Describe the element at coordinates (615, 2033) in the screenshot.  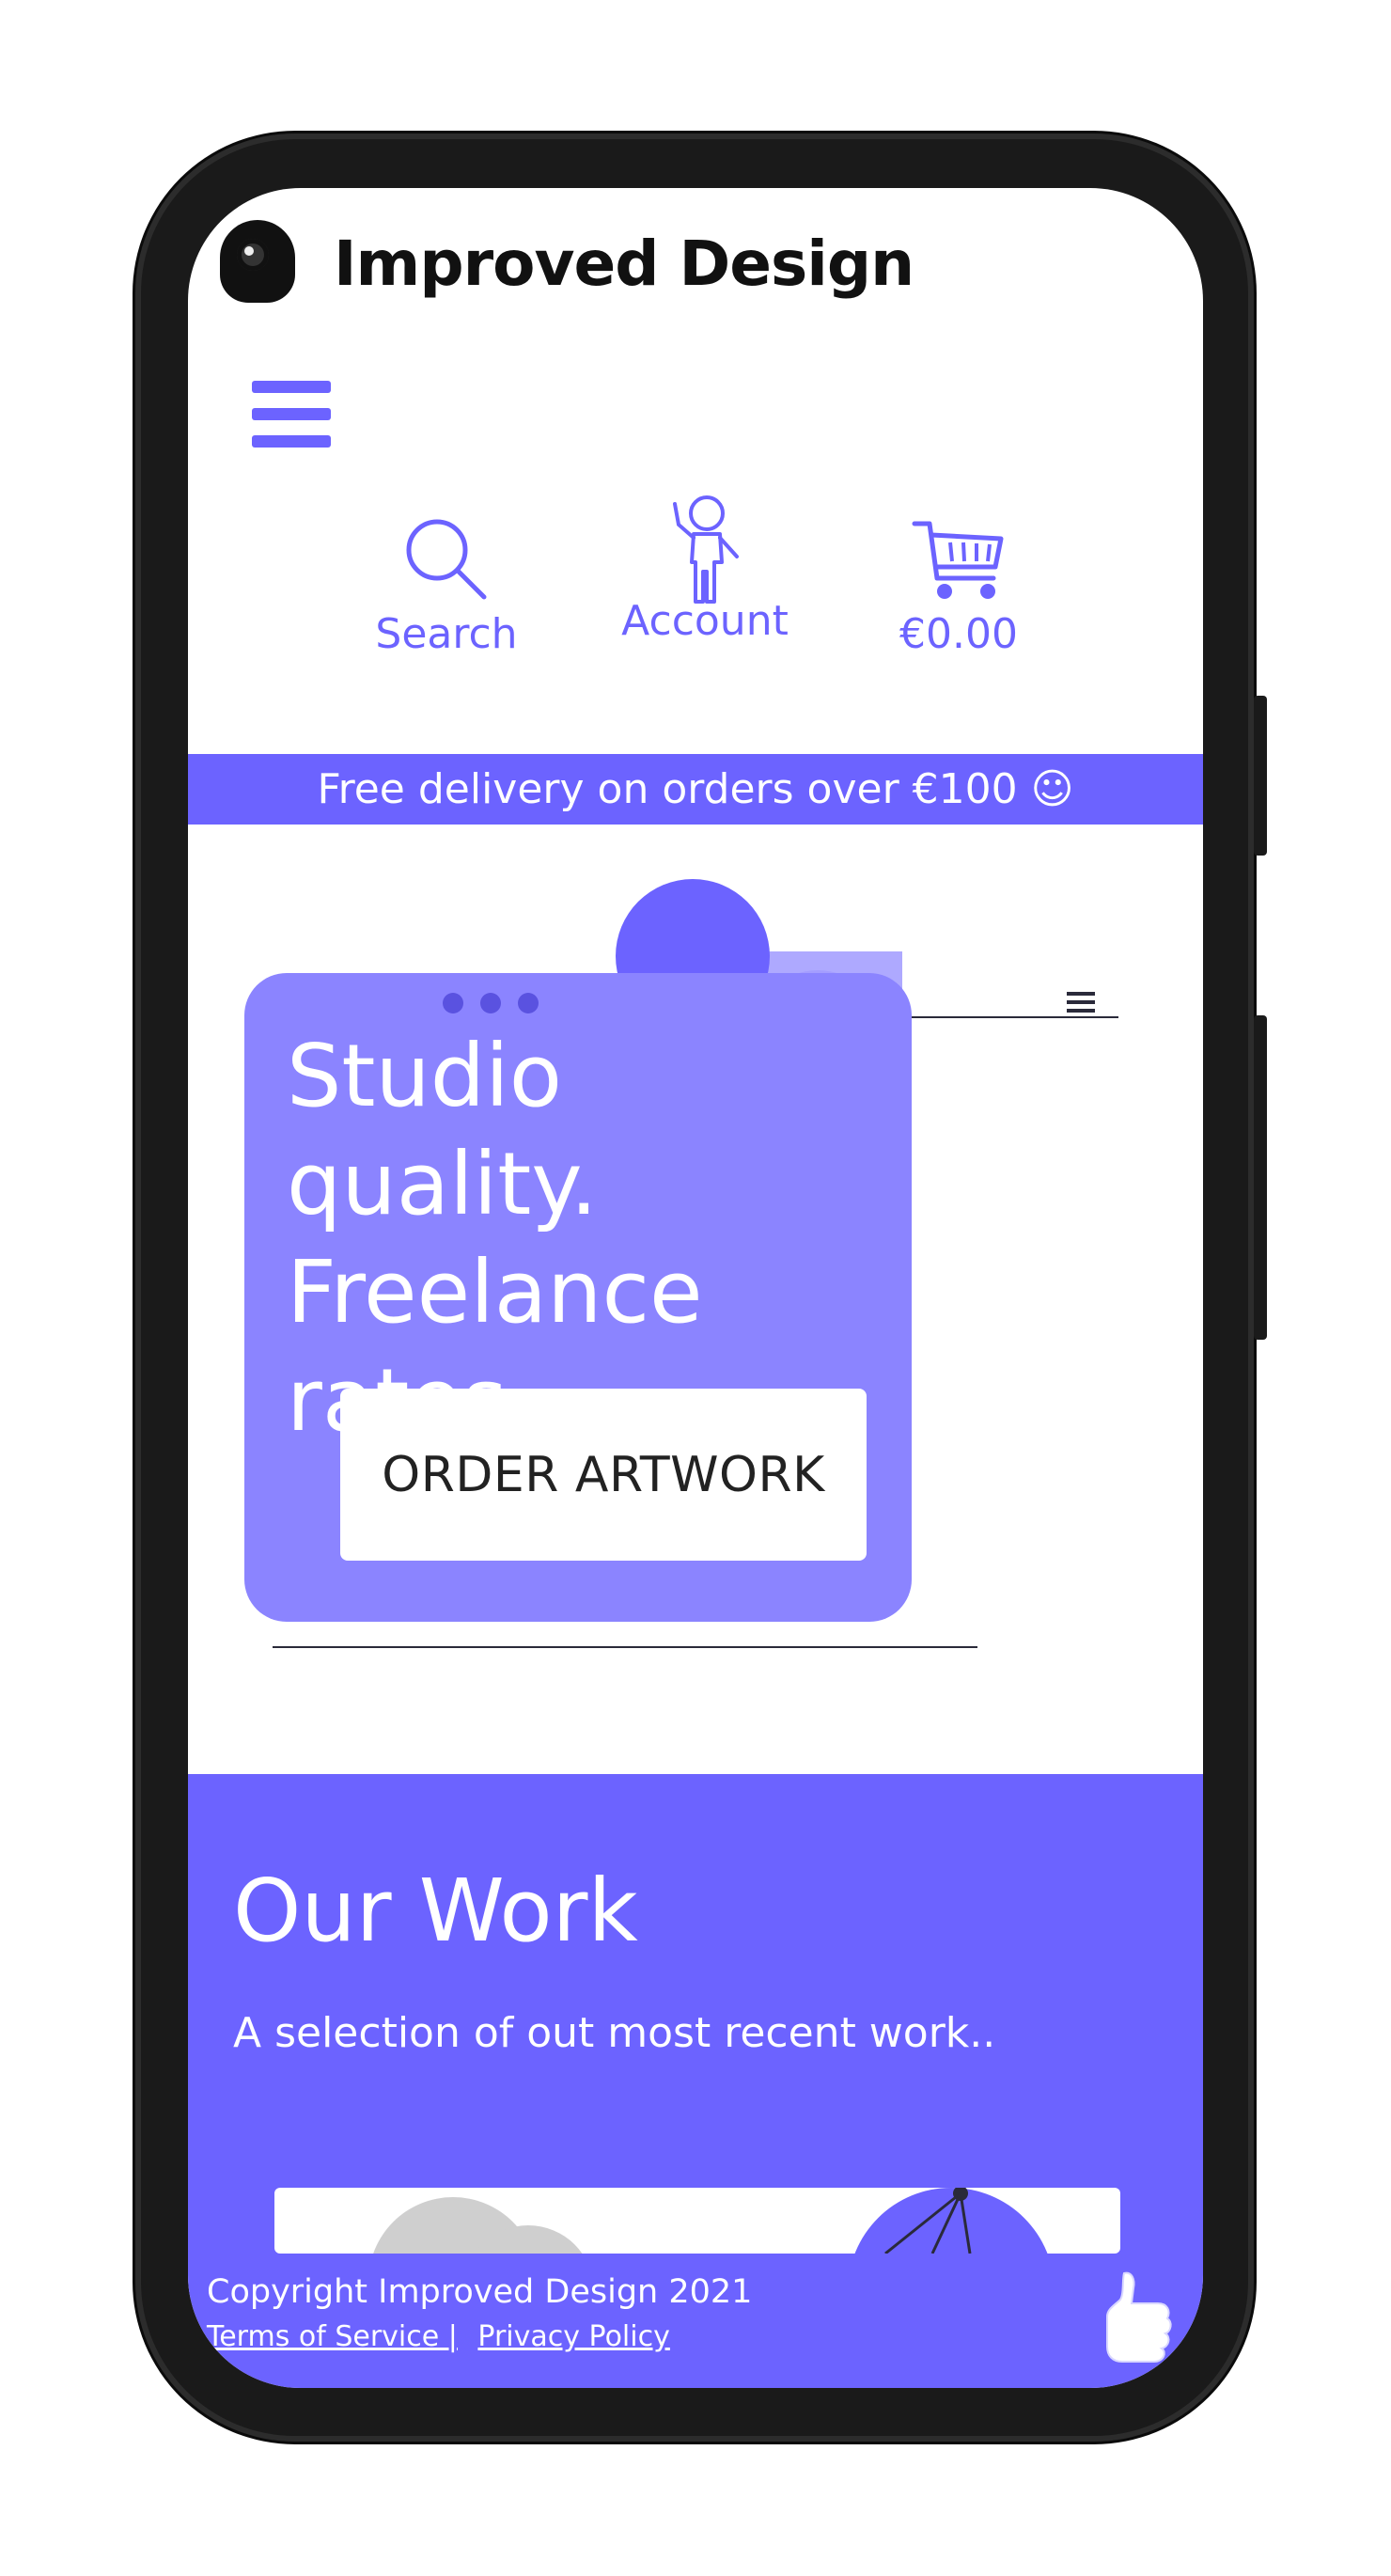
I see `our-work-subtitle: A selection of out most recent work..` at that location.